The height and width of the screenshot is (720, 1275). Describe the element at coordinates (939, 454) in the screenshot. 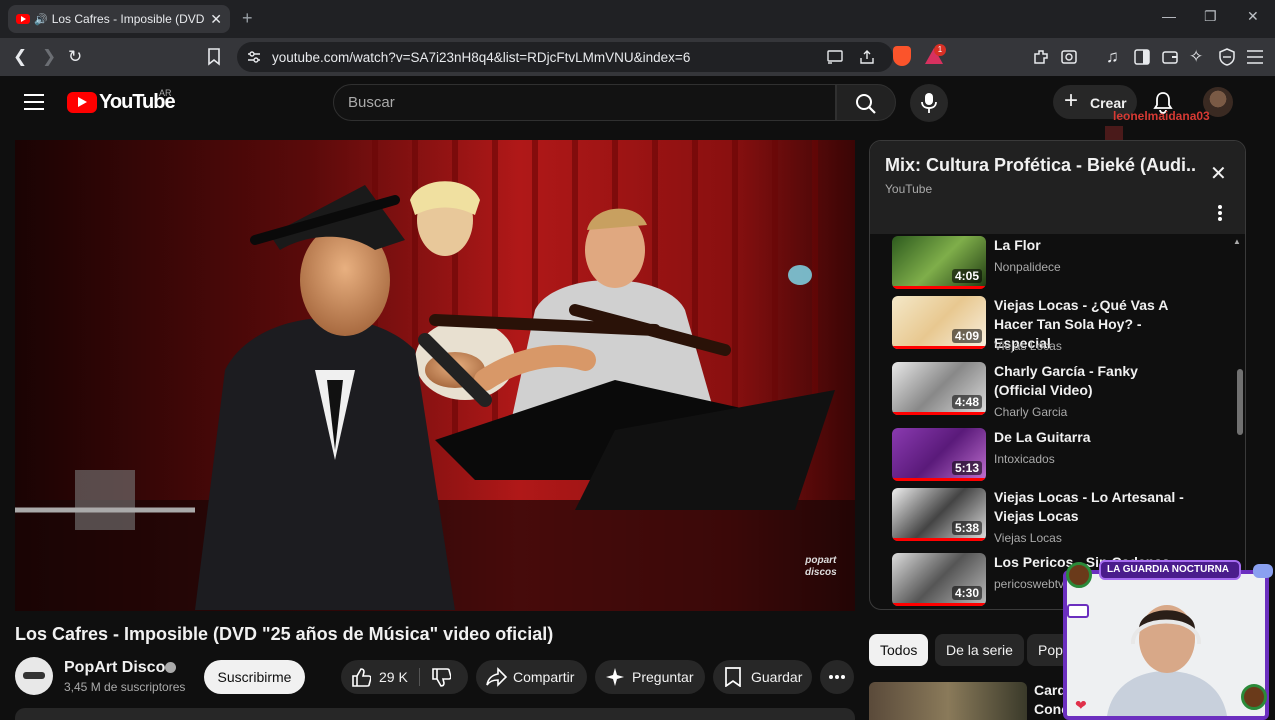

I see `video-thumbnail: 5:13` at that location.